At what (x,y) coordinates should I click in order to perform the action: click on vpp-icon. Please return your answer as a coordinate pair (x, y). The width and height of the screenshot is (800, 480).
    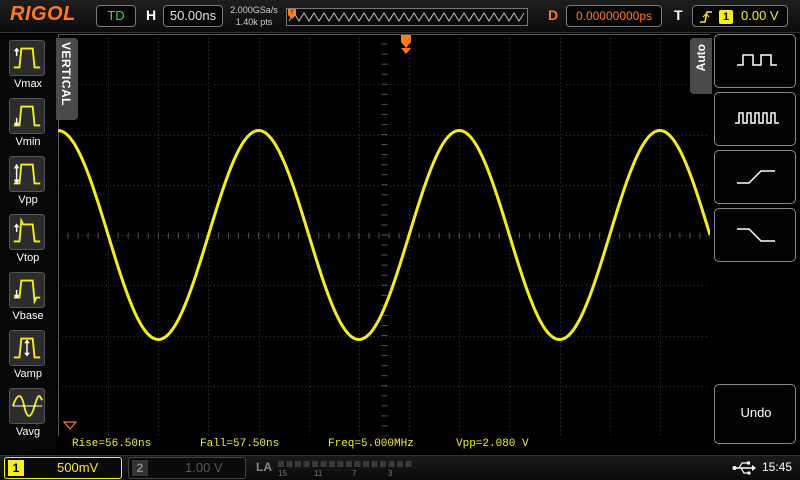
    Looking at the image, I should click on (27, 174).